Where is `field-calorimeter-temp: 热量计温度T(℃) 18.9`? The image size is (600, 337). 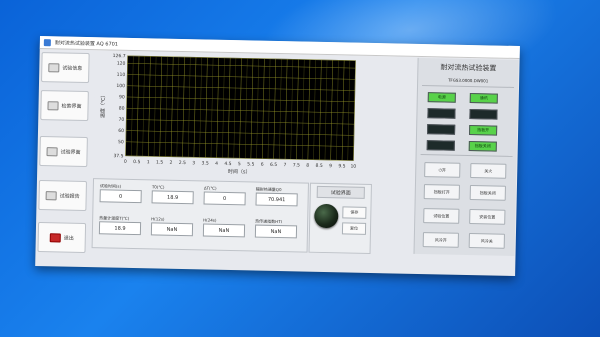
field-calorimeter-temp: 热量计温度T(℃) 18.9 is located at coordinates (120, 225).